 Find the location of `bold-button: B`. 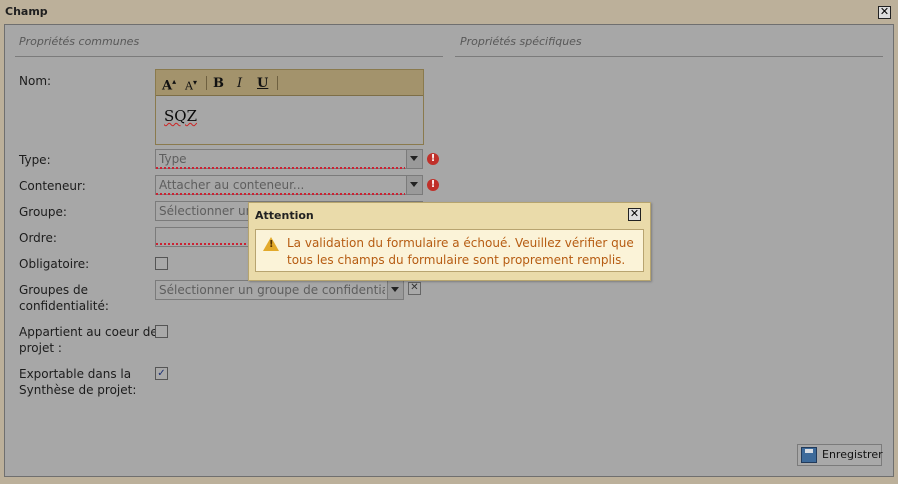

bold-button: B is located at coordinates (218, 83).